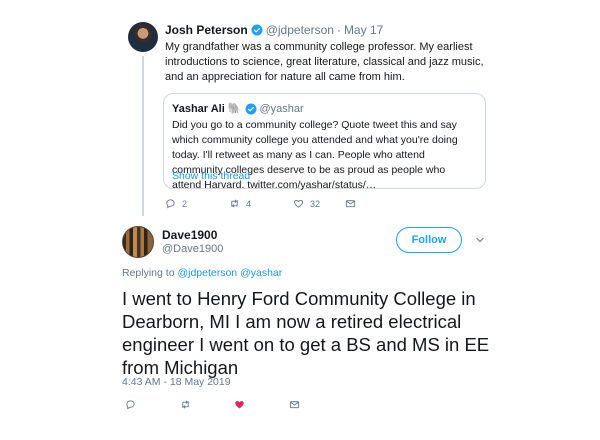 This screenshot has width=600, height=440. I want to click on tweet-date: May 17, so click(363, 30).